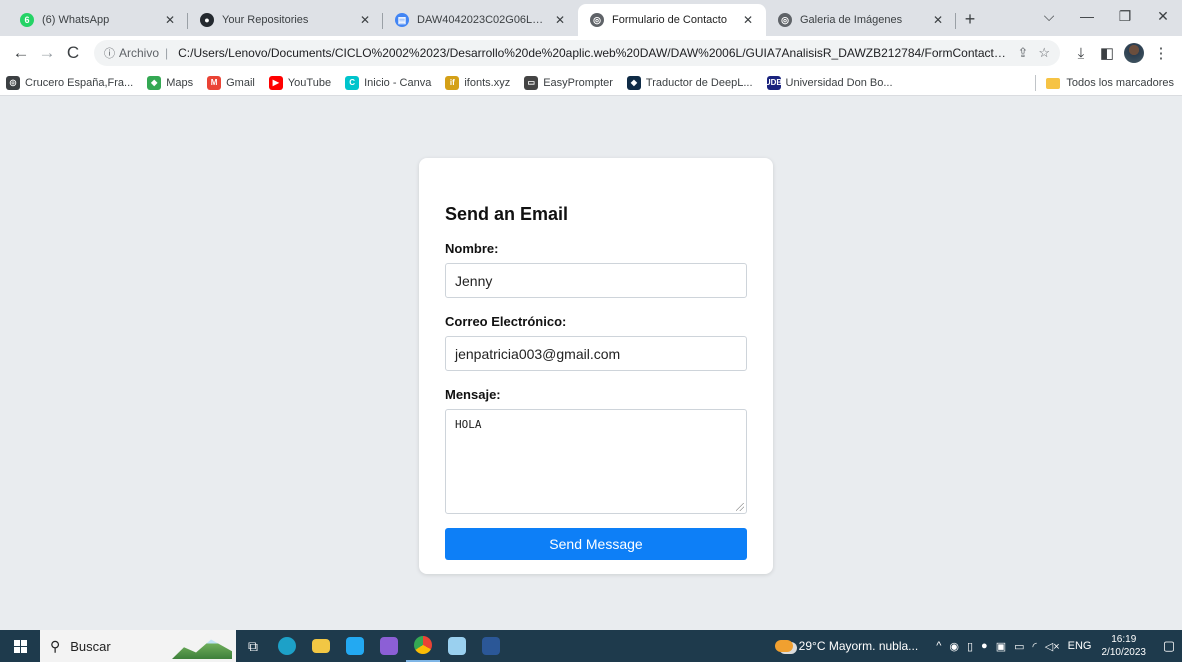 The width and height of the screenshot is (1182, 662). What do you see at coordinates (480, 20) in the screenshot?
I see `browser-tab: ▤ DAW4042023C02G06L: Guía ✕` at bounding box center [480, 20].